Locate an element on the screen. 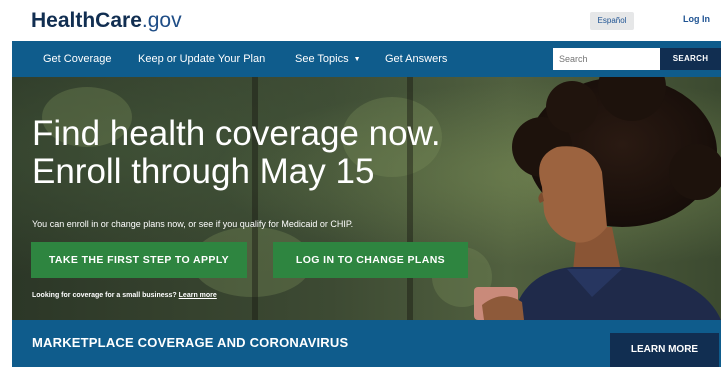  hero-title-line-1: Find health coverage now. is located at coordinates (236, 133).